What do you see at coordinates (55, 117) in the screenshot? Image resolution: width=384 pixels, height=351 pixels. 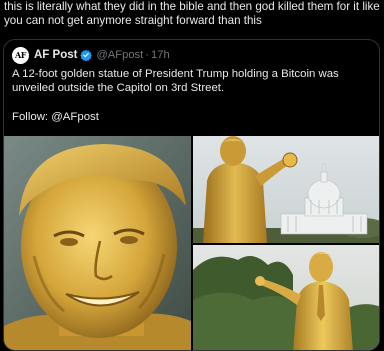 I see `follow-line: Follow: @AFpost` at bounding box center [55, 117].